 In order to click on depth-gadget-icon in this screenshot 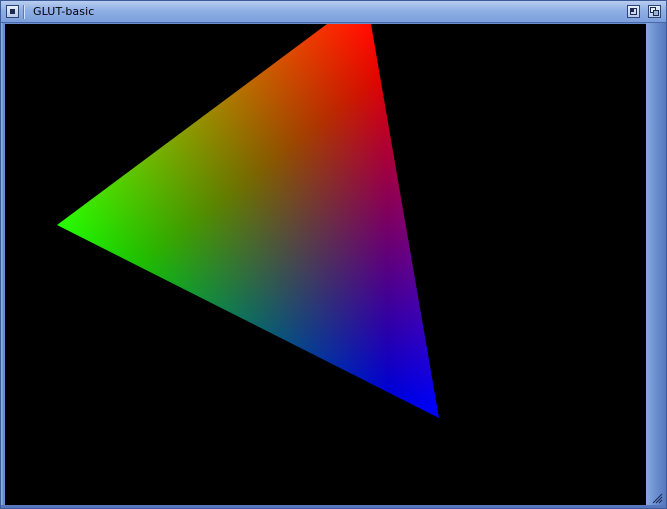, I will do `click(654, 11)`.